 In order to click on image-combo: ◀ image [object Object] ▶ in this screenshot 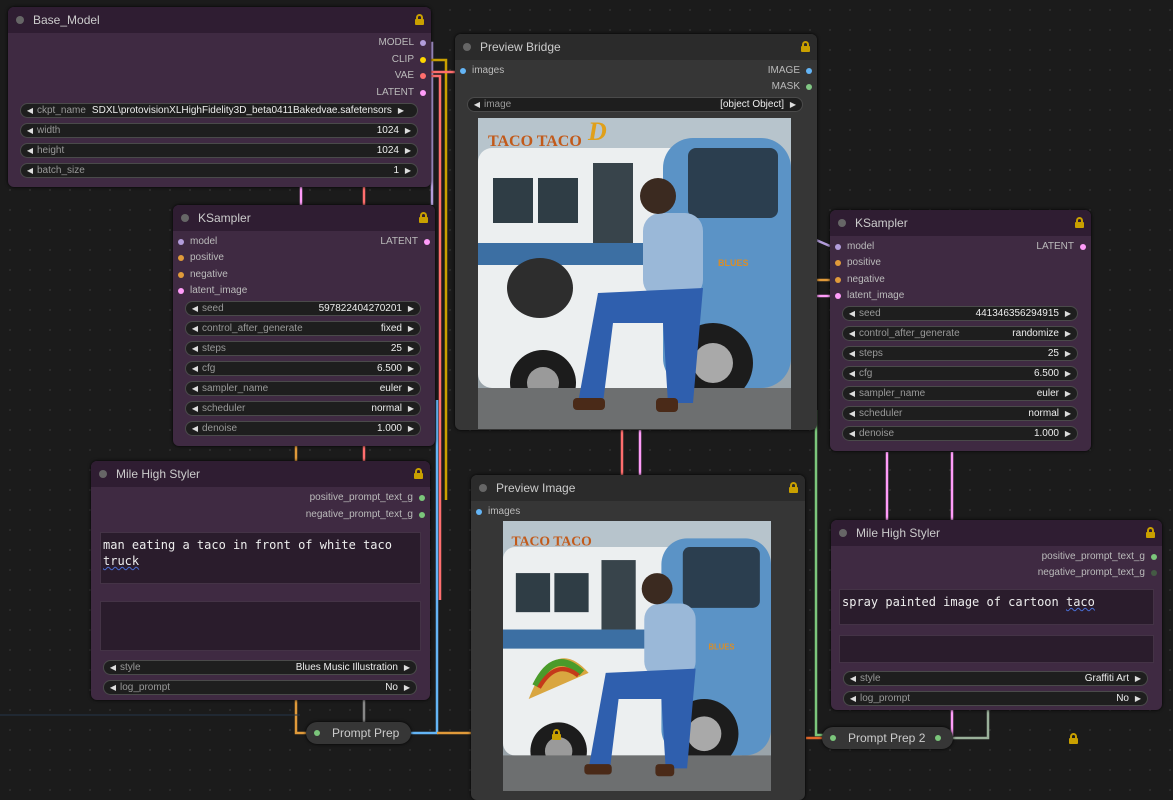, I will do `click(635, 104)`.